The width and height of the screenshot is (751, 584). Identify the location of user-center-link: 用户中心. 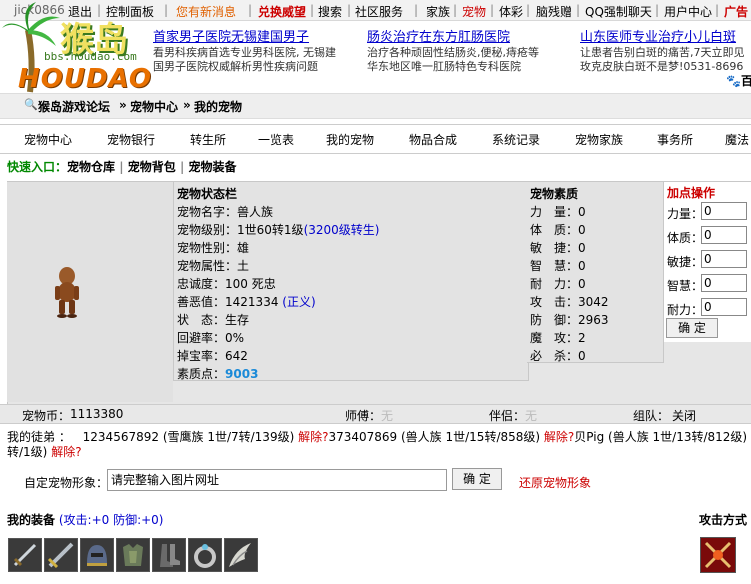
(688, 11).